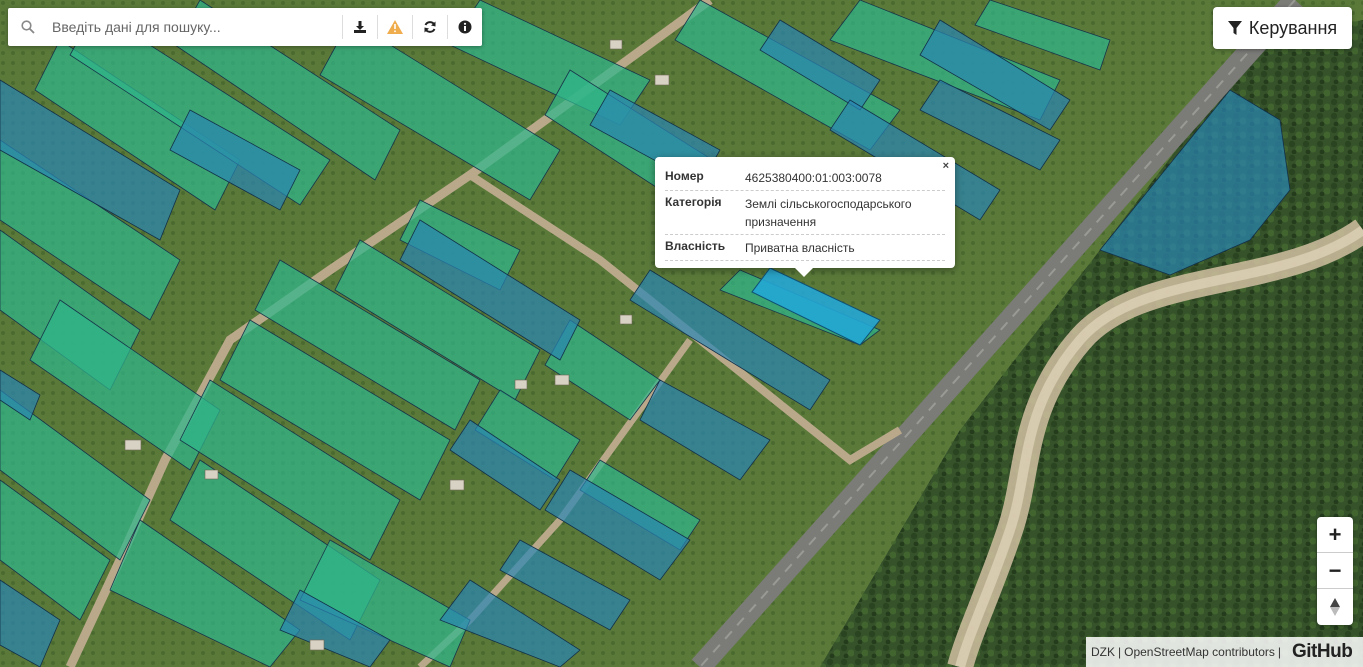 The width and height of the screenshot is (1363, 667). I want to click on warning-icon, so click(395, 27).